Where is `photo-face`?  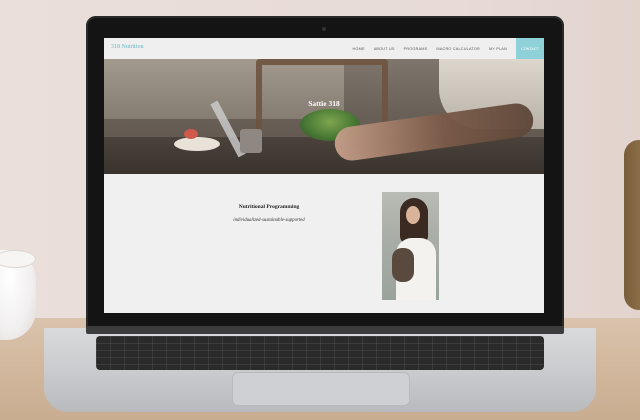 photo-face is located at coordinates (413, 215).